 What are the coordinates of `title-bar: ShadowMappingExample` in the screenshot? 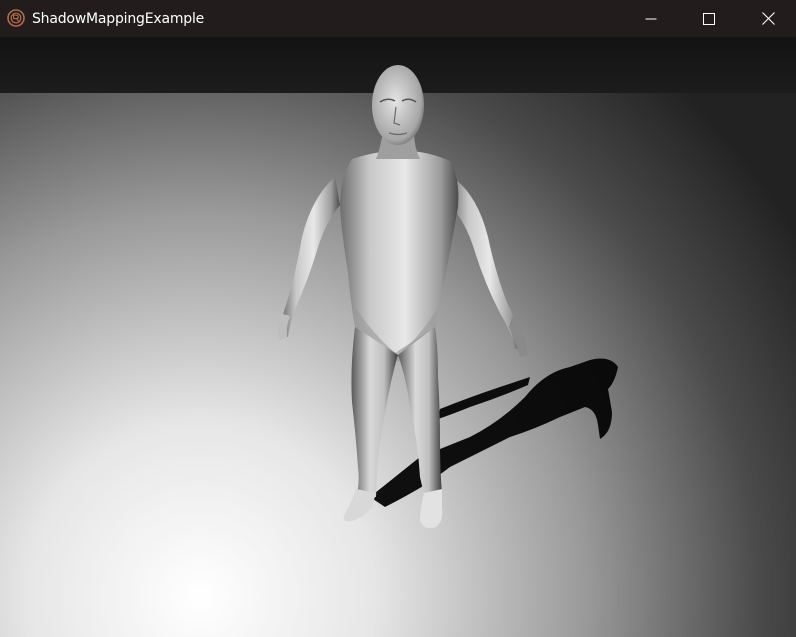 It's located at (398, 18).